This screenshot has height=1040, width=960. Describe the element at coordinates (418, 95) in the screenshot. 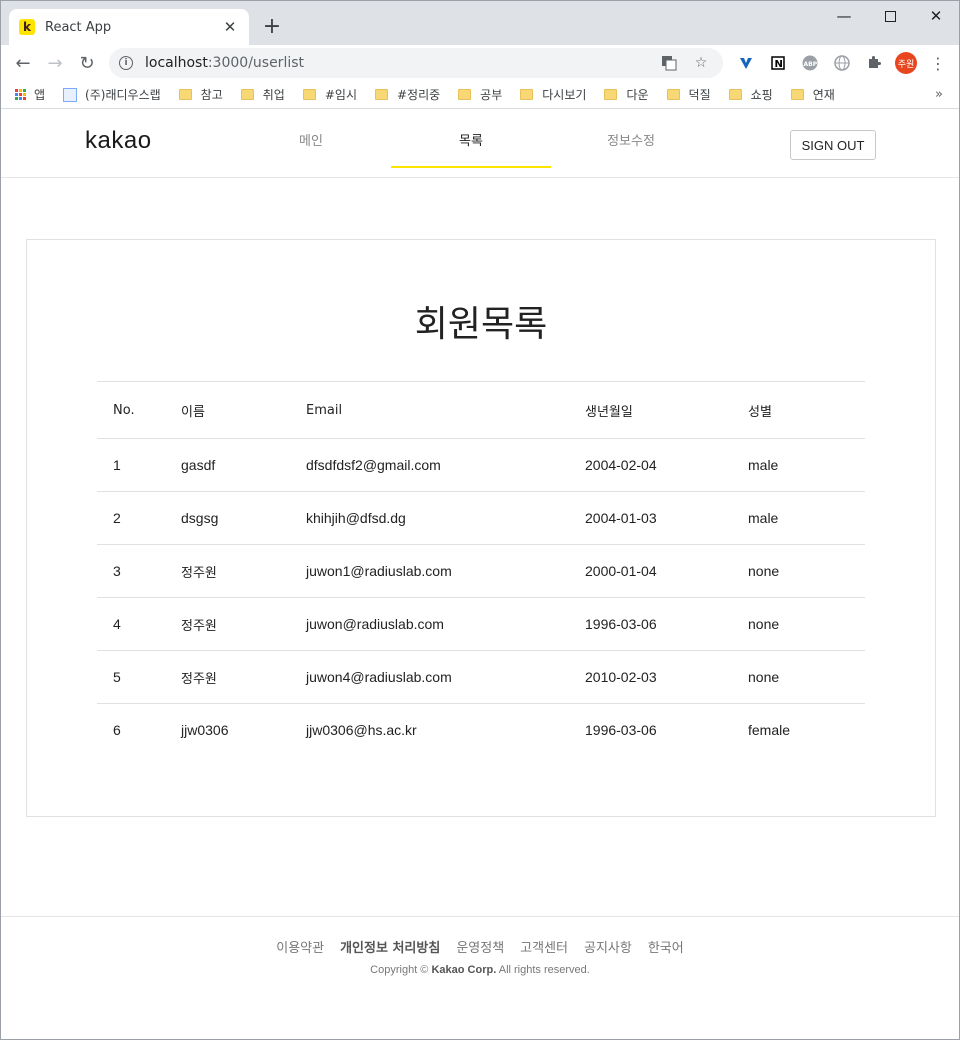

I see `bookmark-label: #정리중` at that location.